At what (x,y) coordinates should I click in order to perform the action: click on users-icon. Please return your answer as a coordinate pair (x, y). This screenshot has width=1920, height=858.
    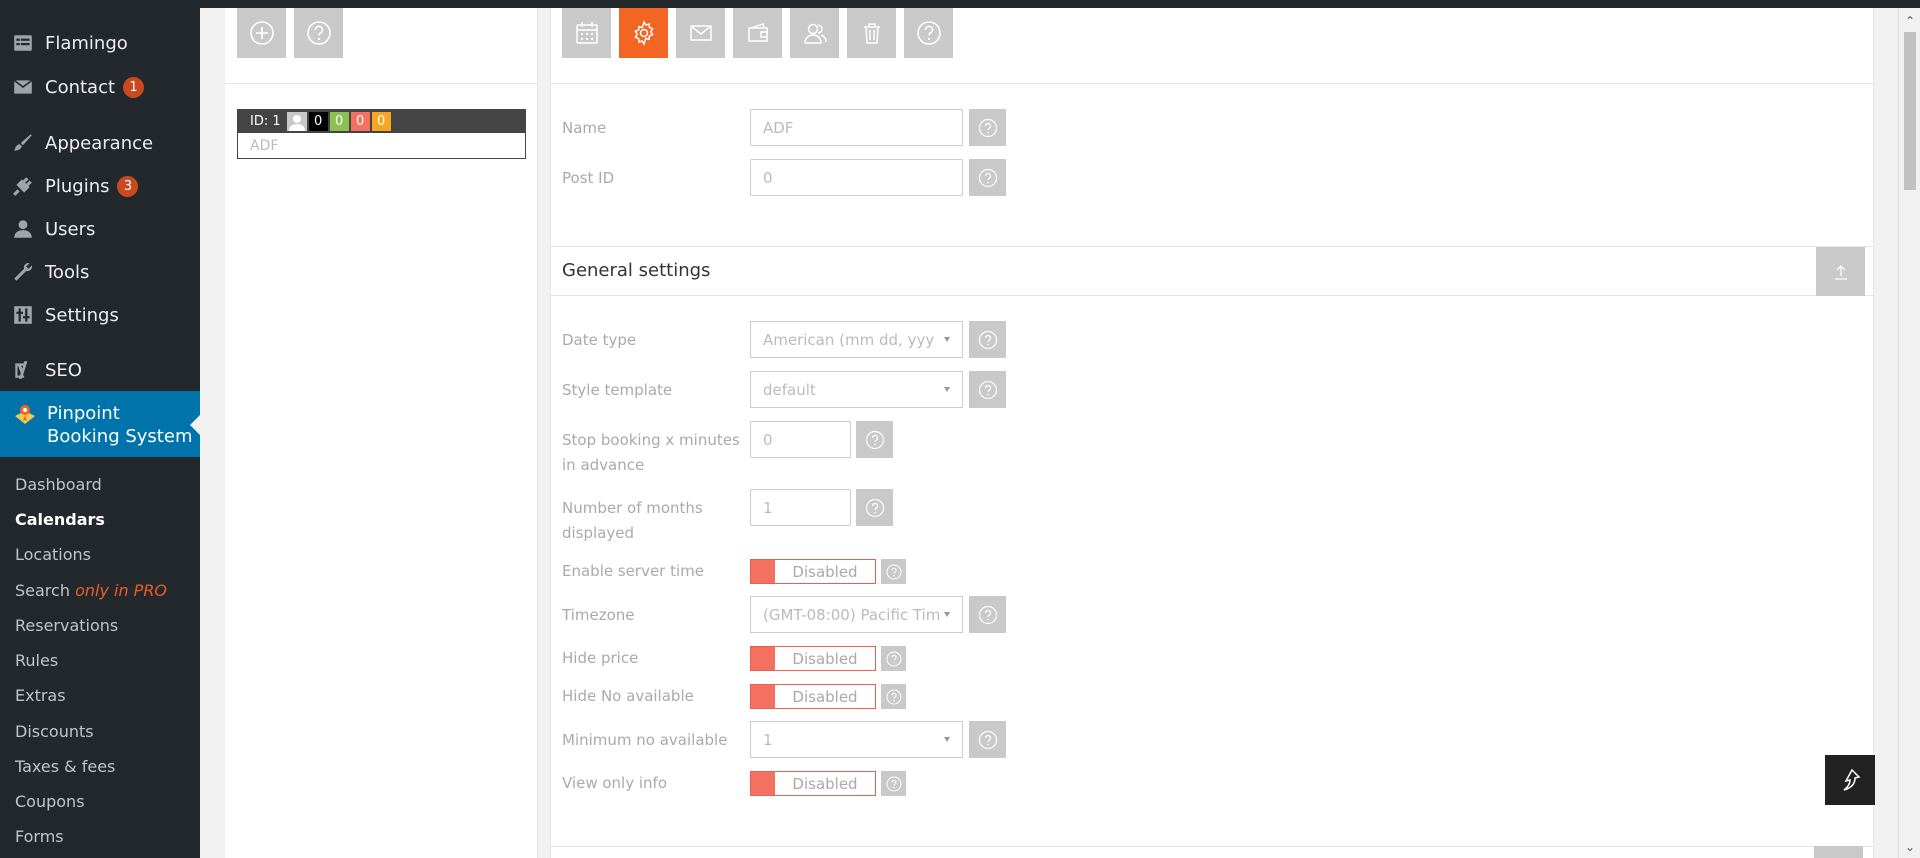
    Looking at the image, I should click on (815, 33).